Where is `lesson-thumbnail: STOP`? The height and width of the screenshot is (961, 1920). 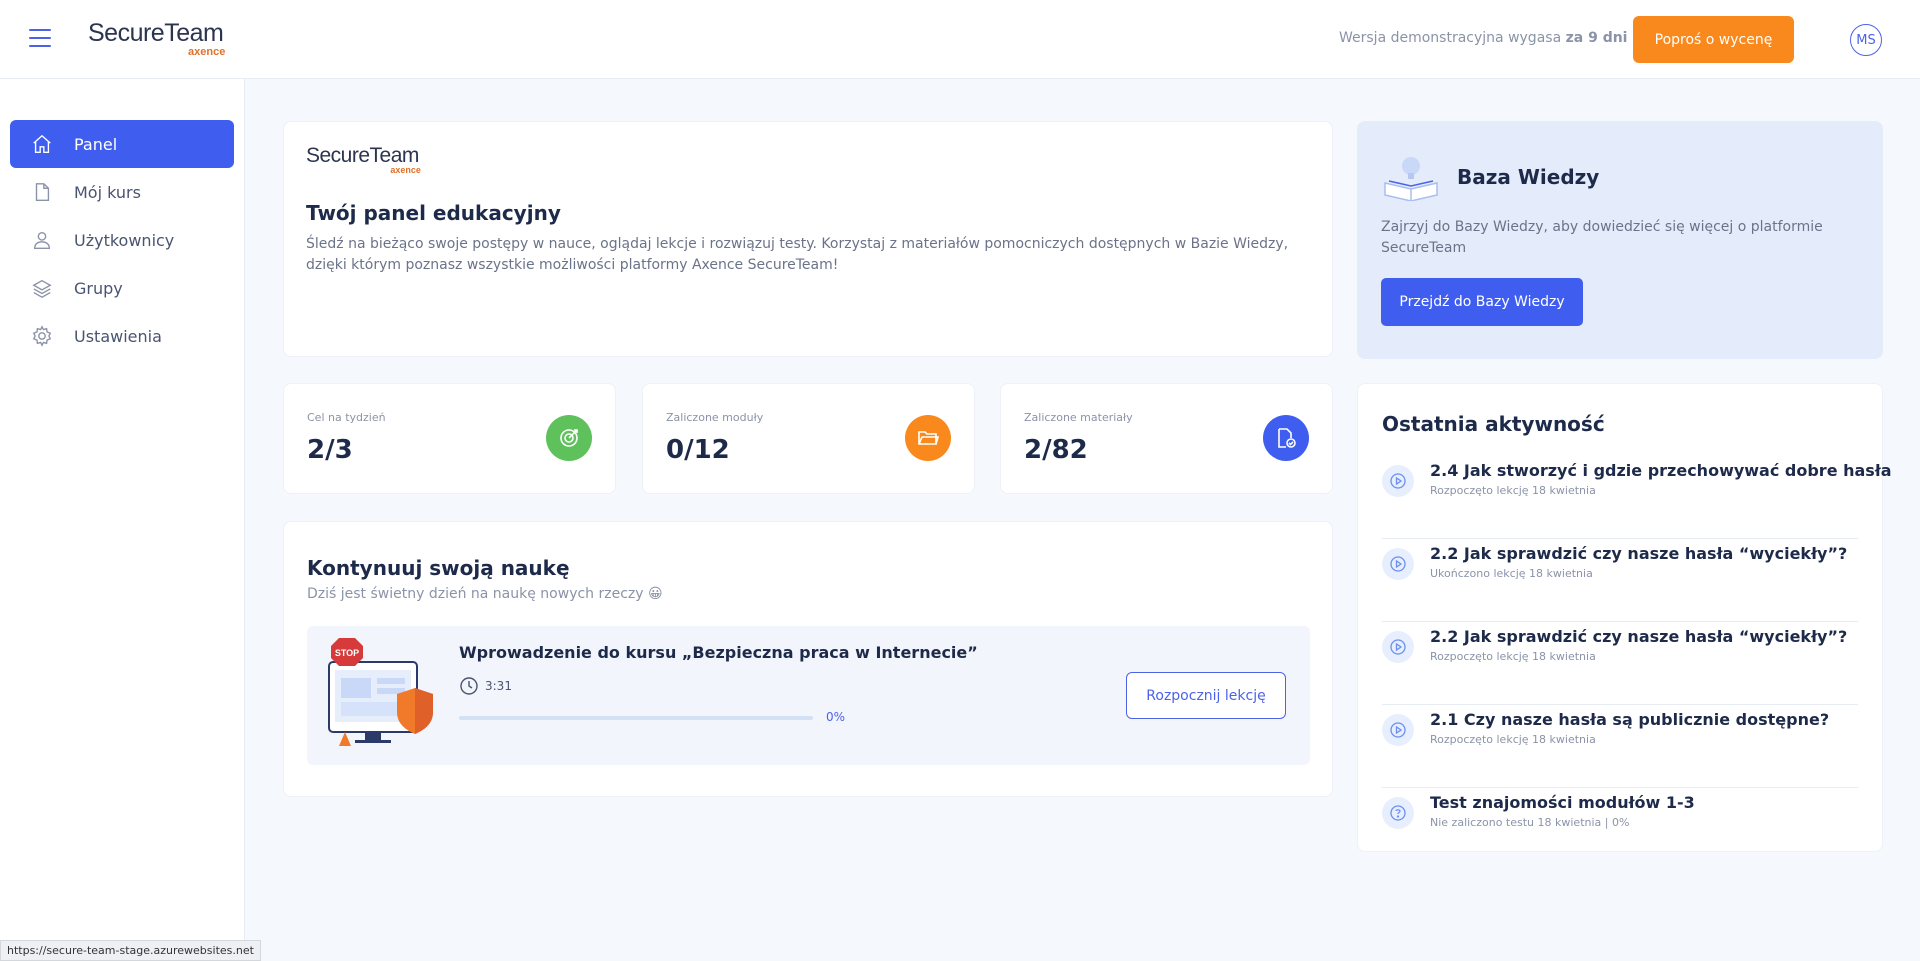
lesson-thumbnail: STOP is located at coordinates (380, 692).